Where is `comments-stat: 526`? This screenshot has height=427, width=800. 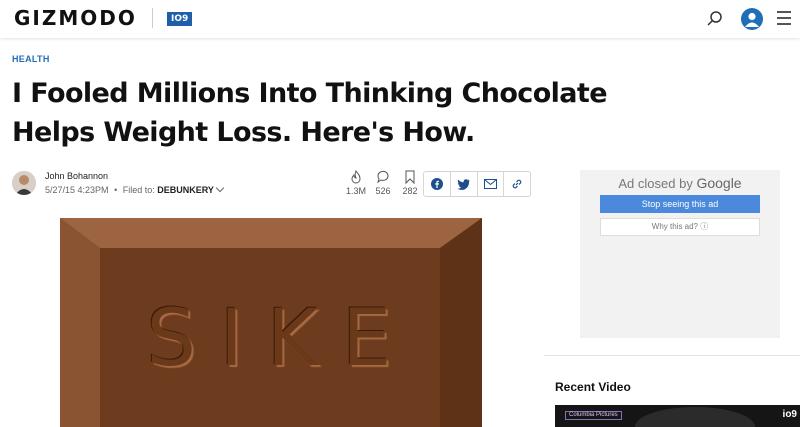 comments-stat: 526 is located at coordinates (383, 183).